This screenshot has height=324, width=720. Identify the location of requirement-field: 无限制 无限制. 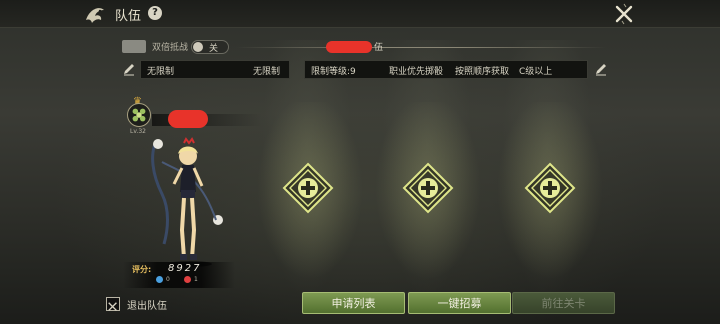
(215, 69).